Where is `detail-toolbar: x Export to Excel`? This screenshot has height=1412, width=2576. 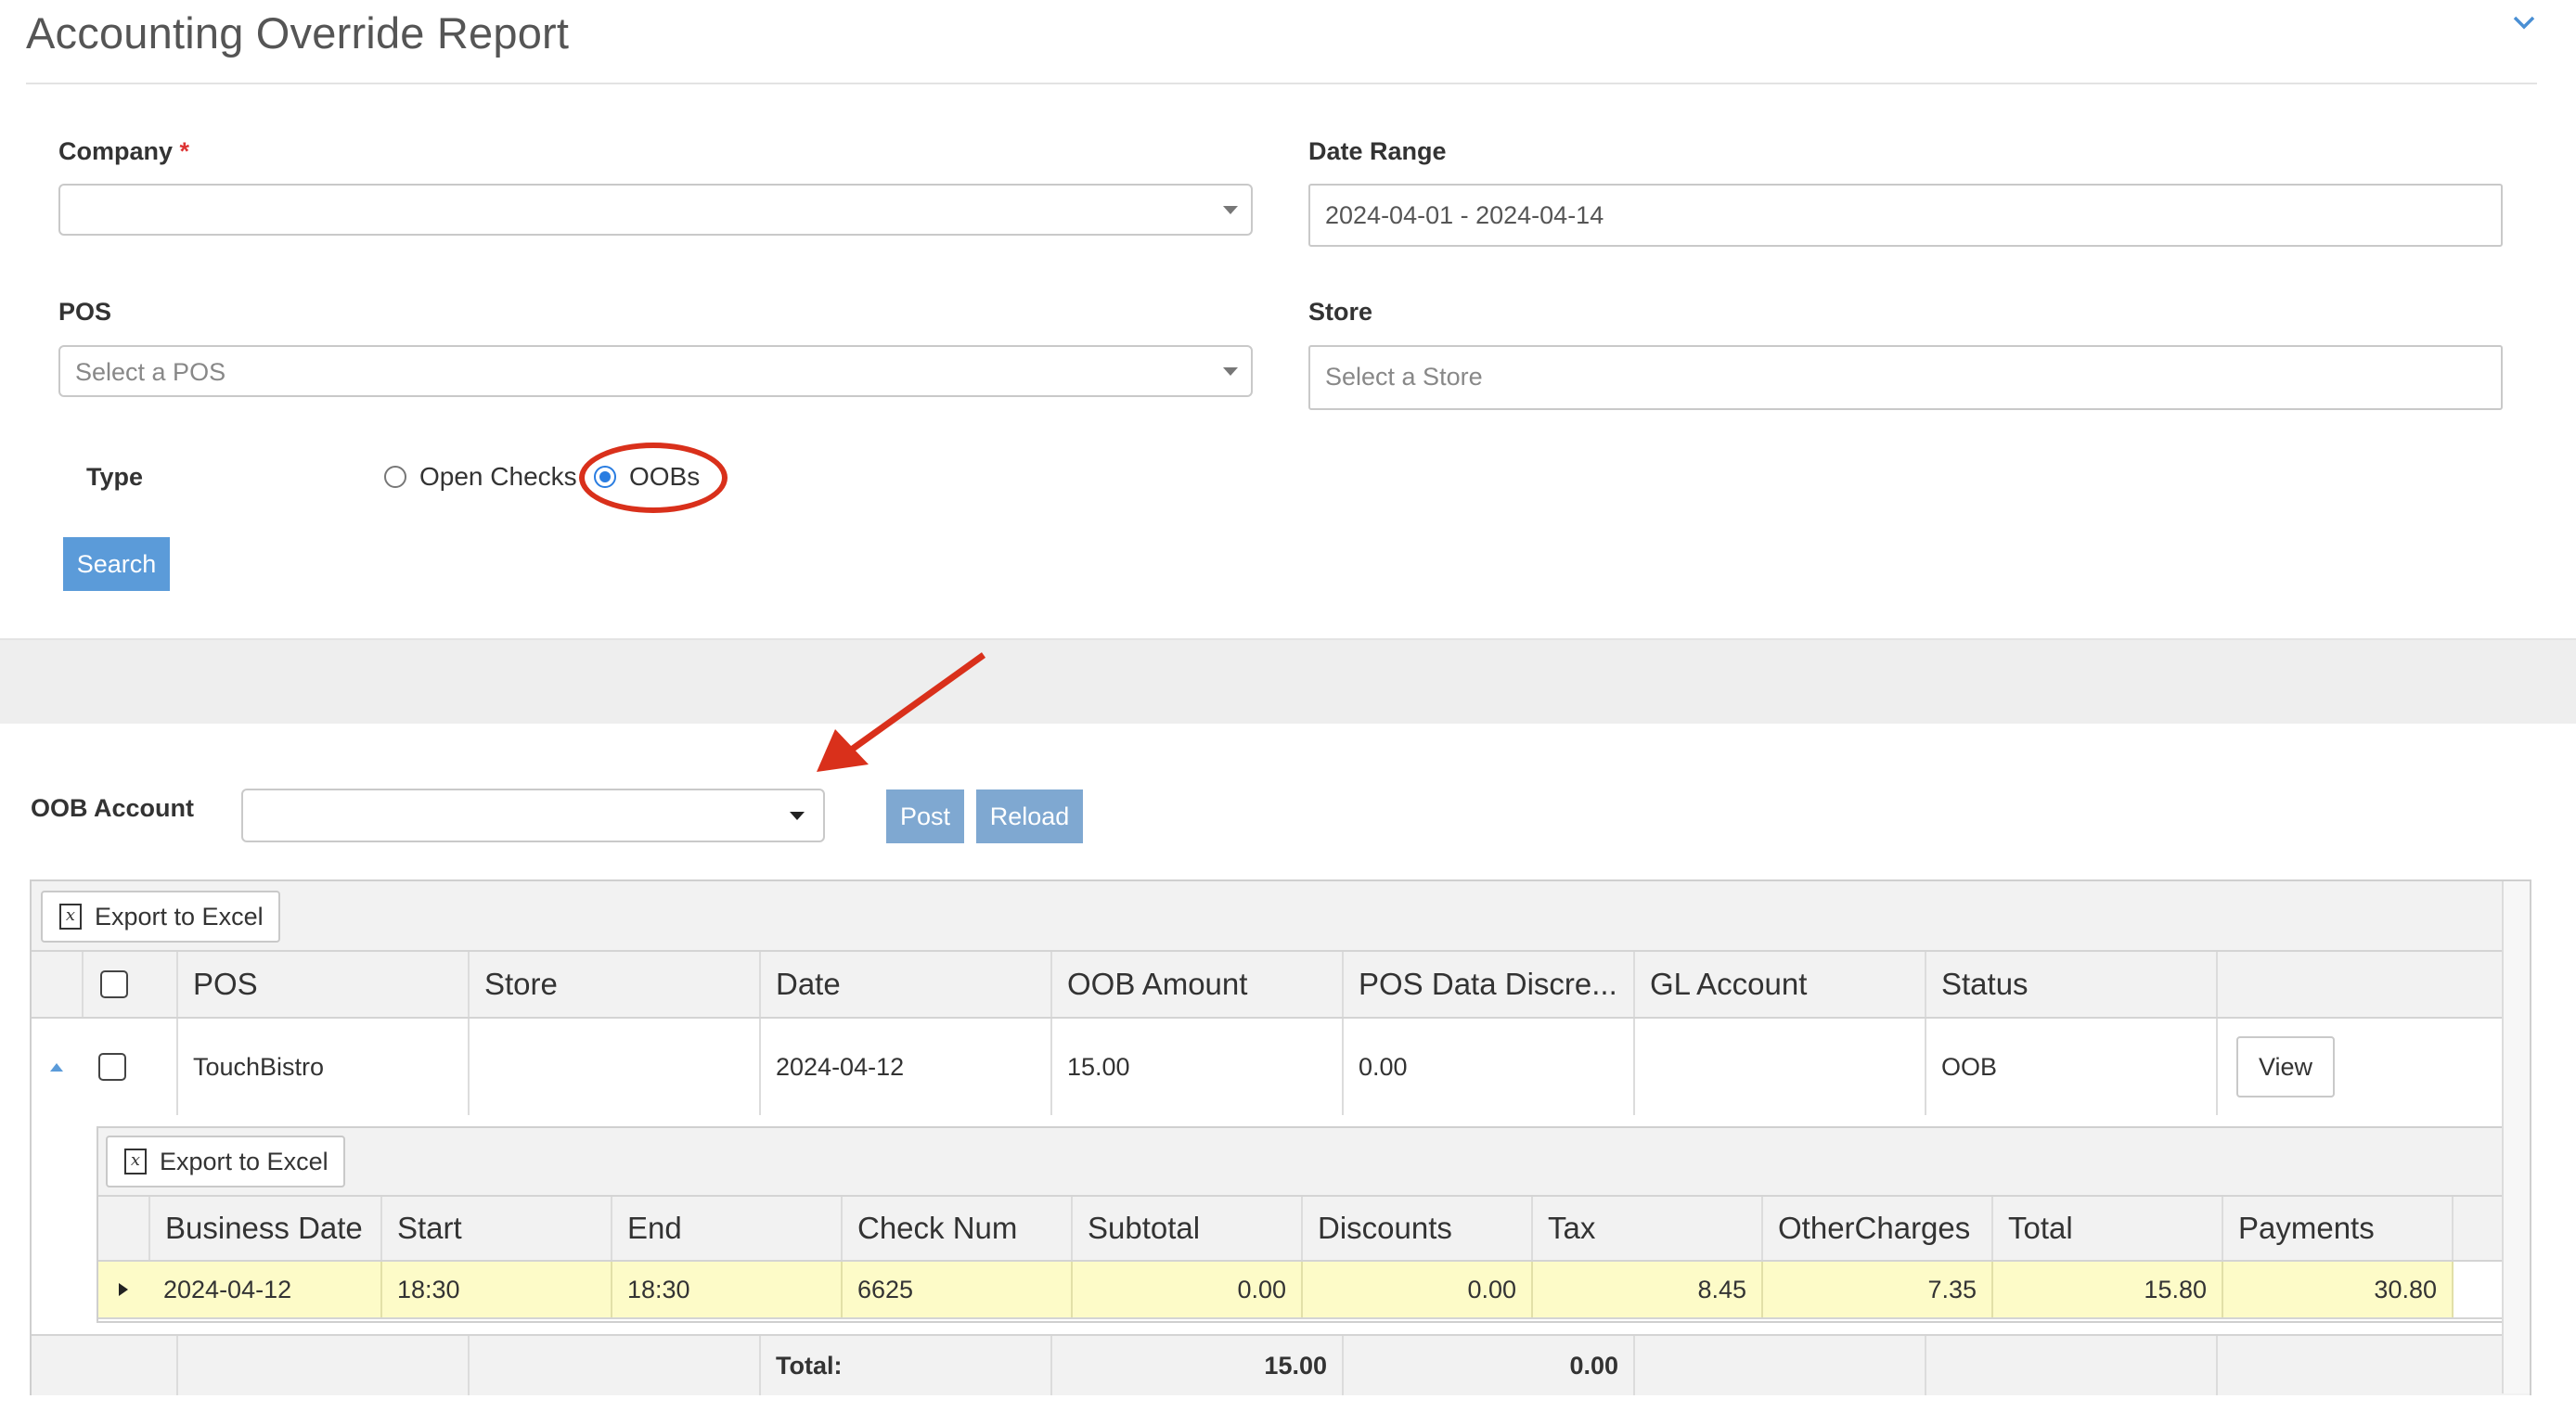
detail-toolbar: x Export to Excel is located at coordinates (1304, 1162).